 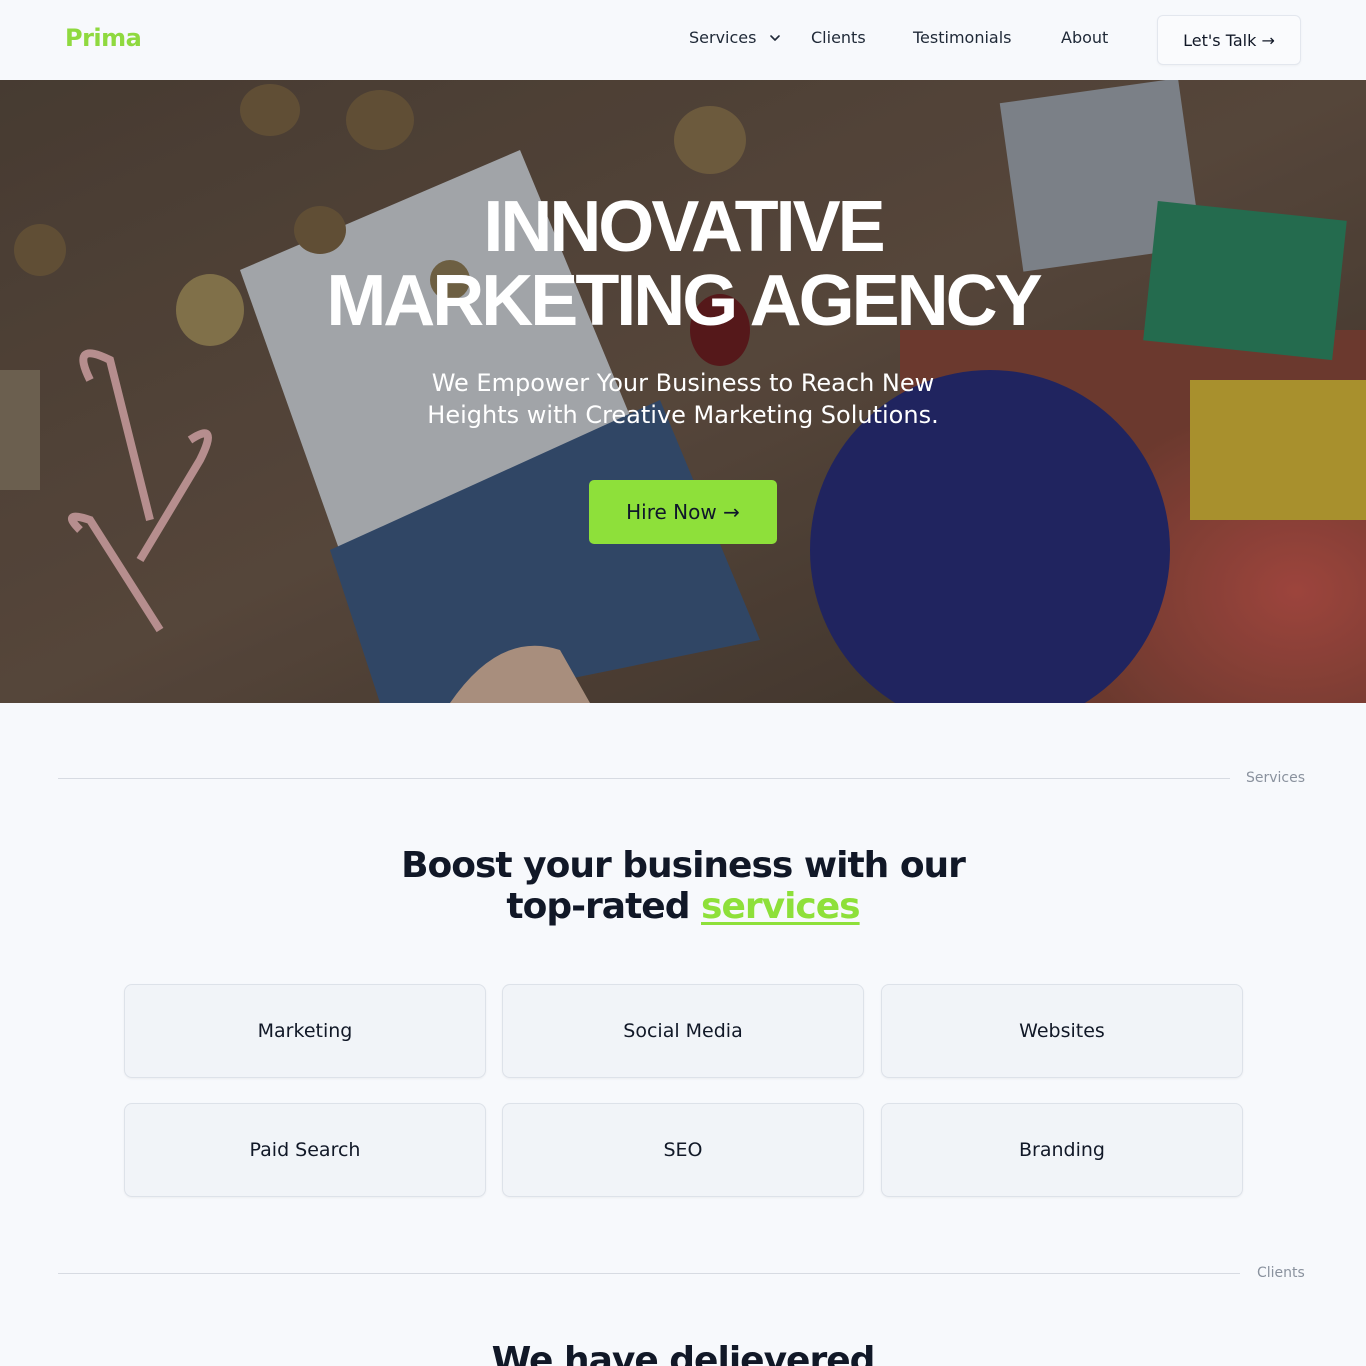 What do you see at coordinates (774, 37) in the screenshot?
I see `chevron-down-icon` at bounding box center [774, 37].